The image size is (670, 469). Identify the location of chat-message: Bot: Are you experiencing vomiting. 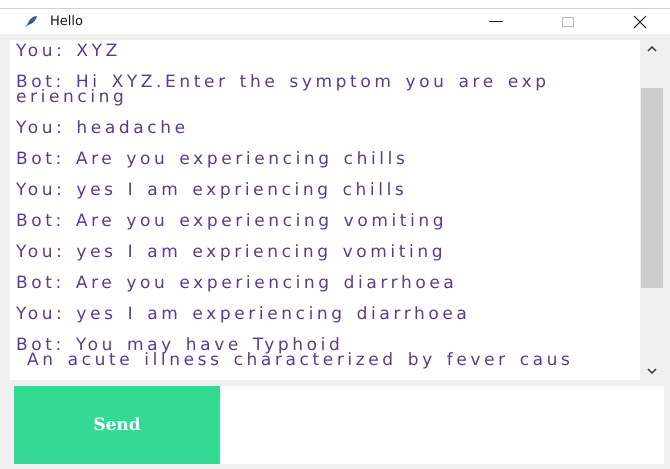
(232, 221).